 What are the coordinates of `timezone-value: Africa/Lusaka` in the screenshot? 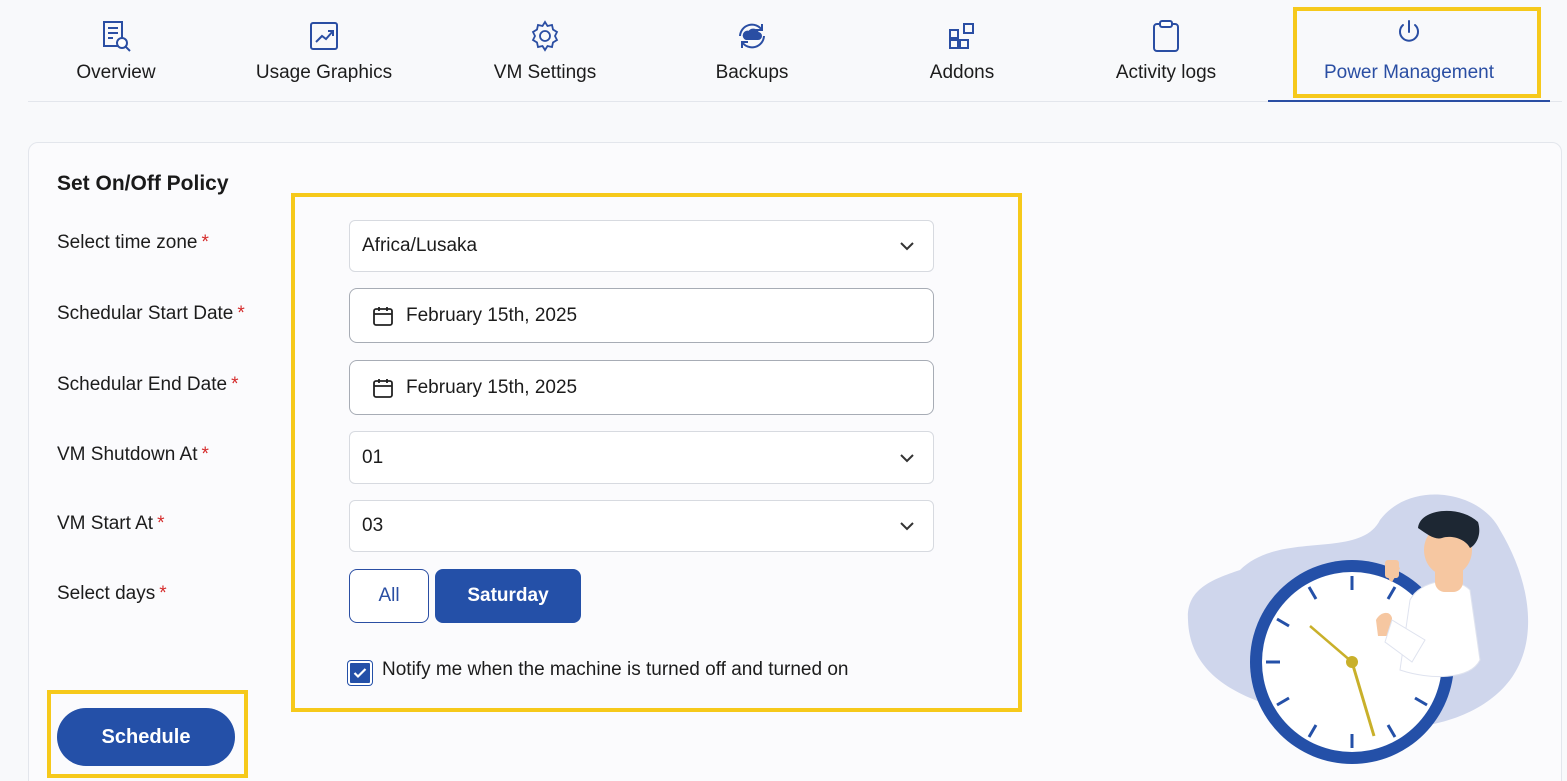 It's located at (420, 245).